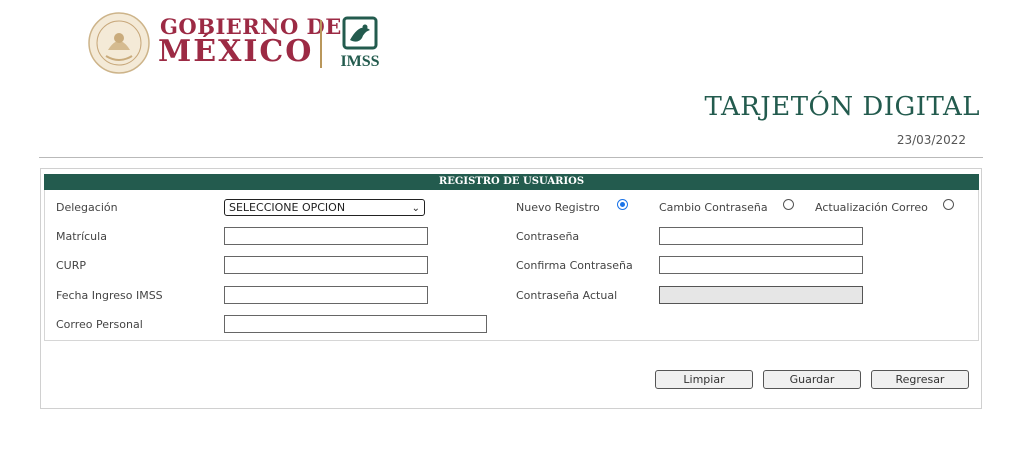  Describe the element at coordinates (812, 379) in the screenshot. I see `guardar-button: Guardar` at that location.